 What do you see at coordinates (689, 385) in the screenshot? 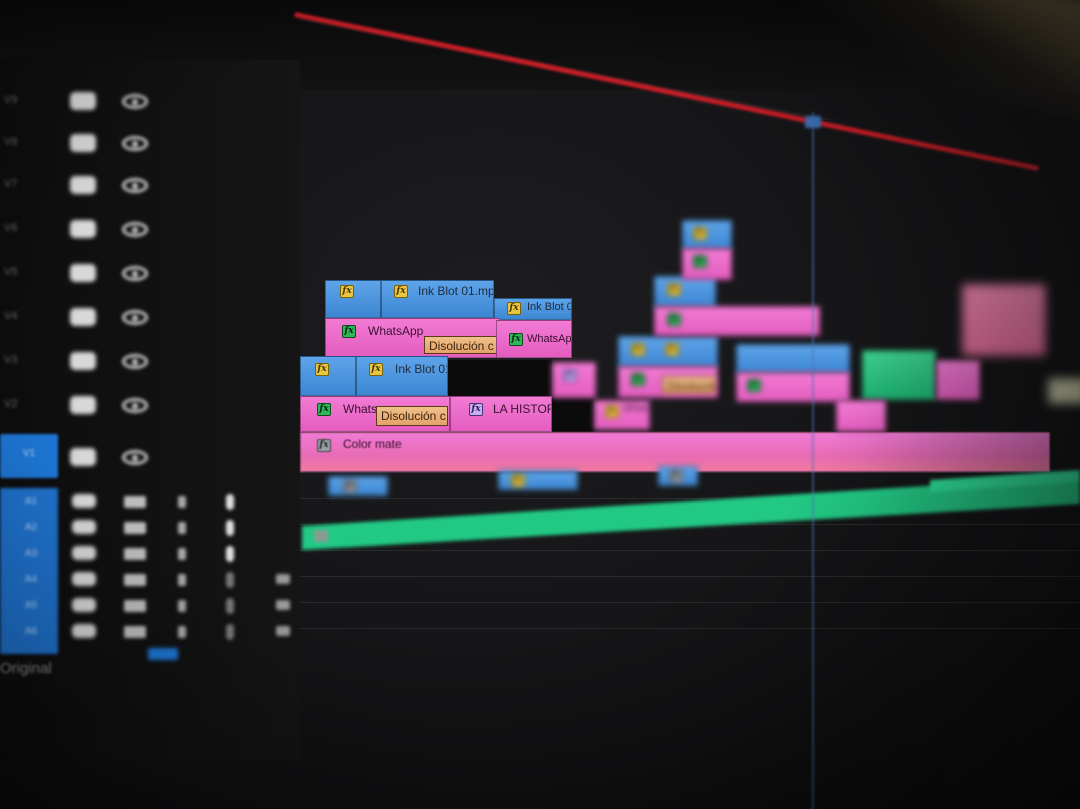
I see `transition-dissolve: Disolución` at bounding box center [689, 385].